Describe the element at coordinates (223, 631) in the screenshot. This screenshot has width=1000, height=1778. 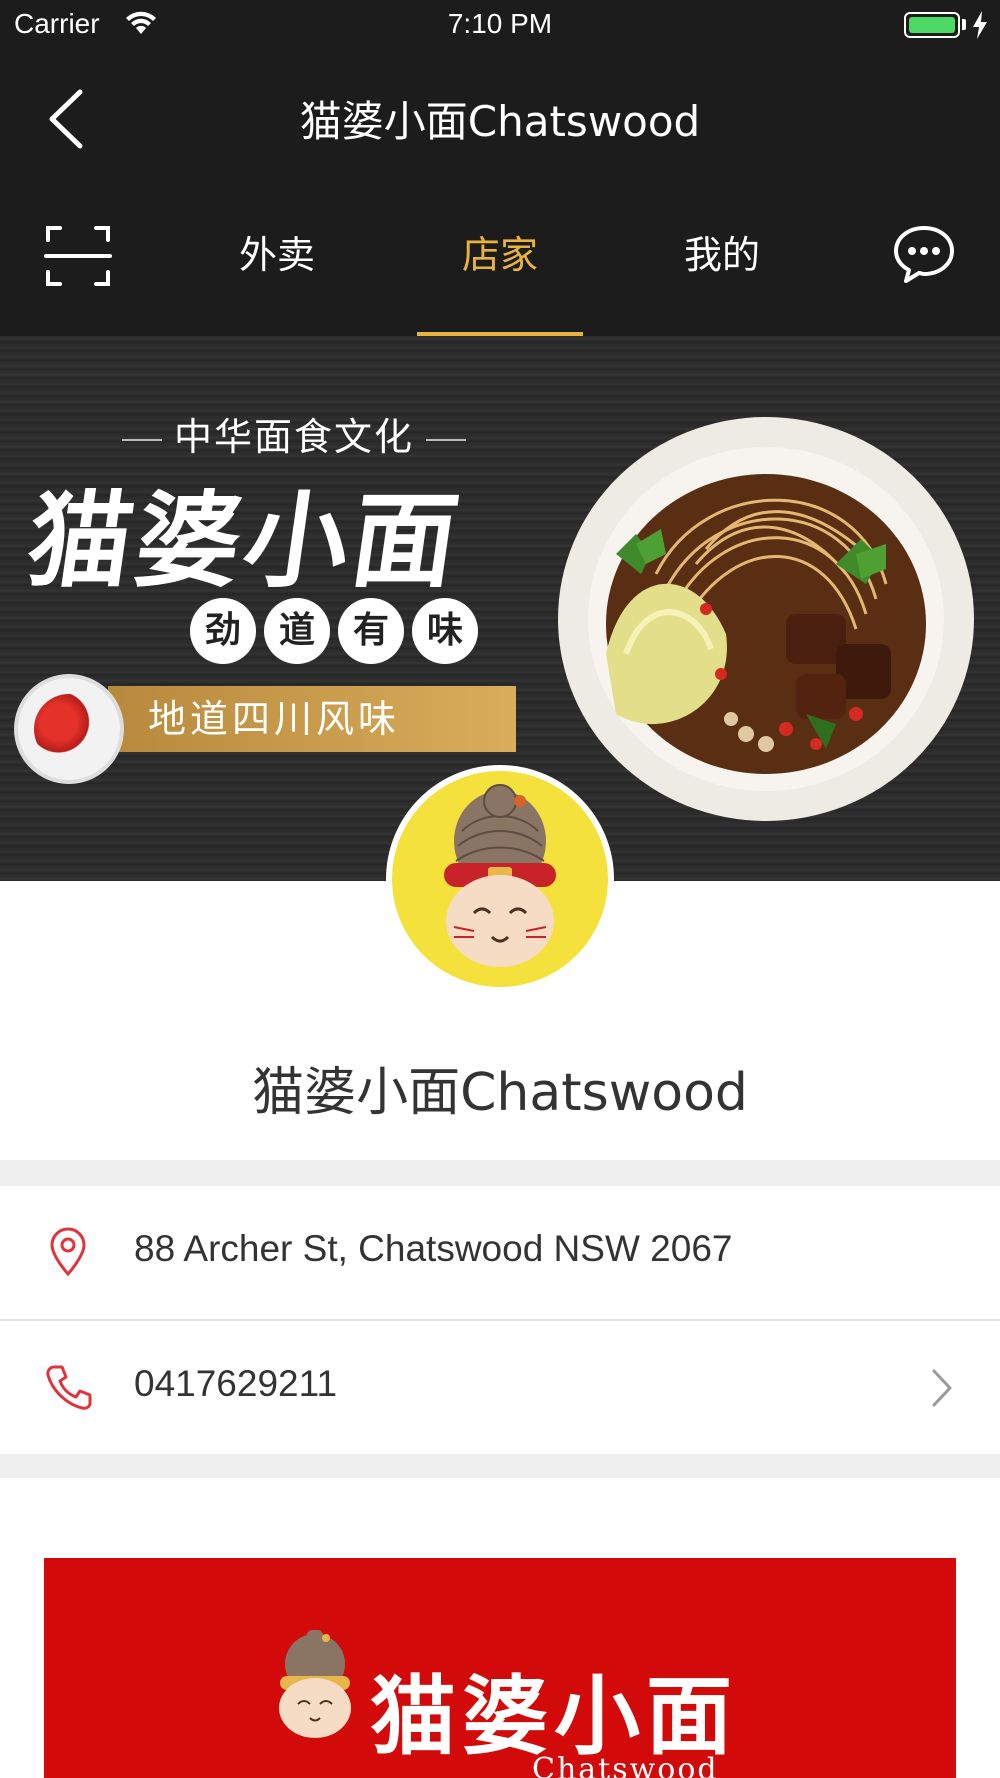
I see `banner-bubble: 劲` at that location.